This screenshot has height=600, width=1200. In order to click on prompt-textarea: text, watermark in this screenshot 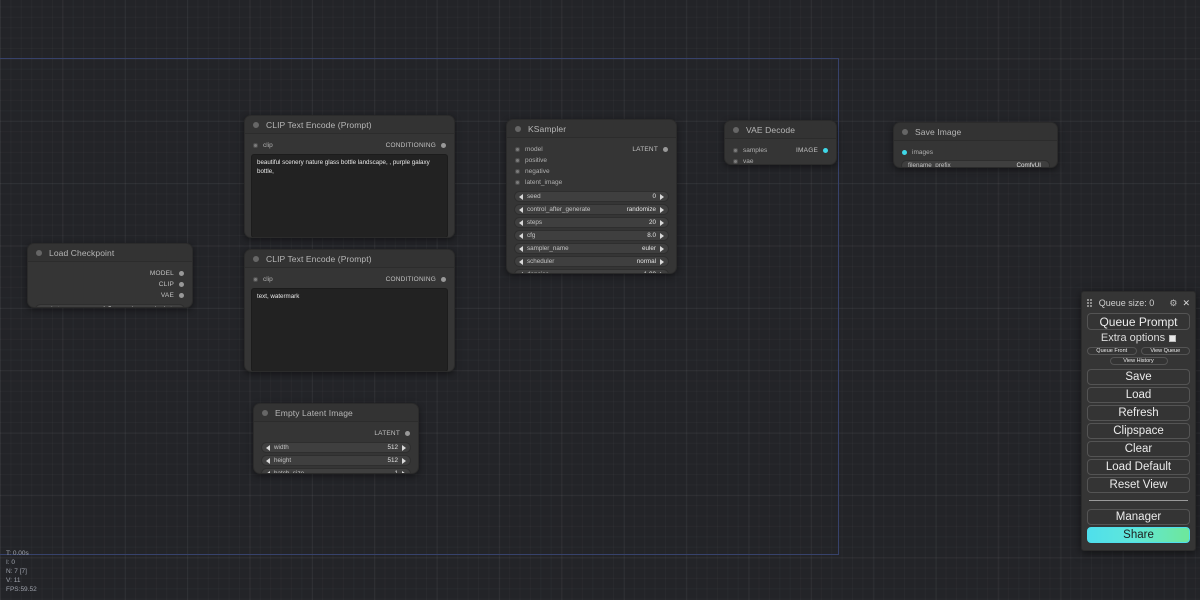, I will do `click(349, 329)`.